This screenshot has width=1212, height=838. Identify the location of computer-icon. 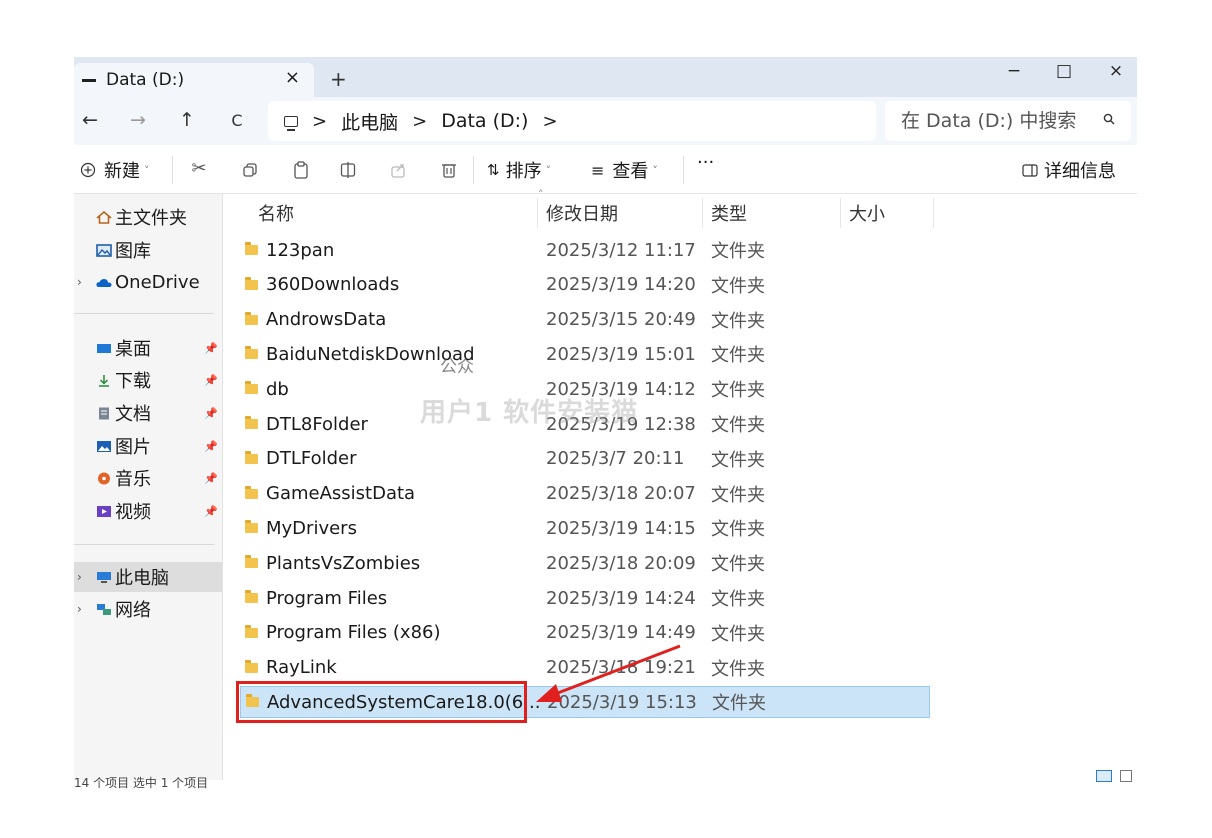
(291, 123).